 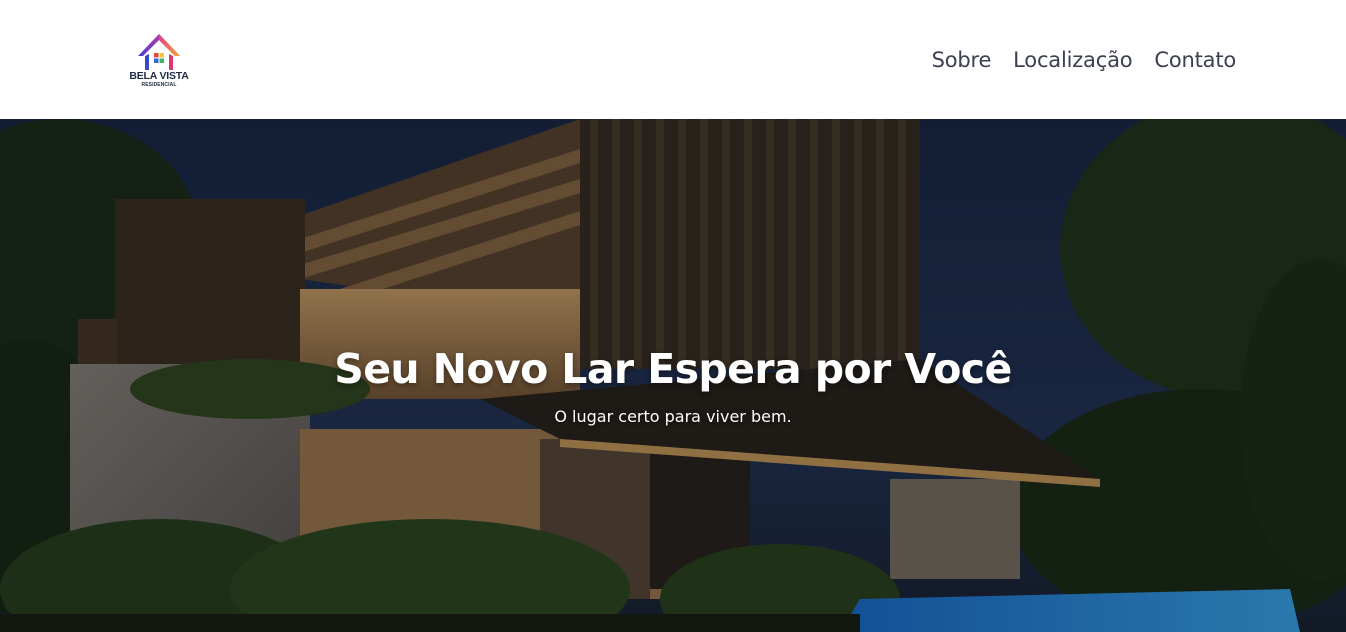 I want to click on house-logo-icon, so click(x=159, y=52).